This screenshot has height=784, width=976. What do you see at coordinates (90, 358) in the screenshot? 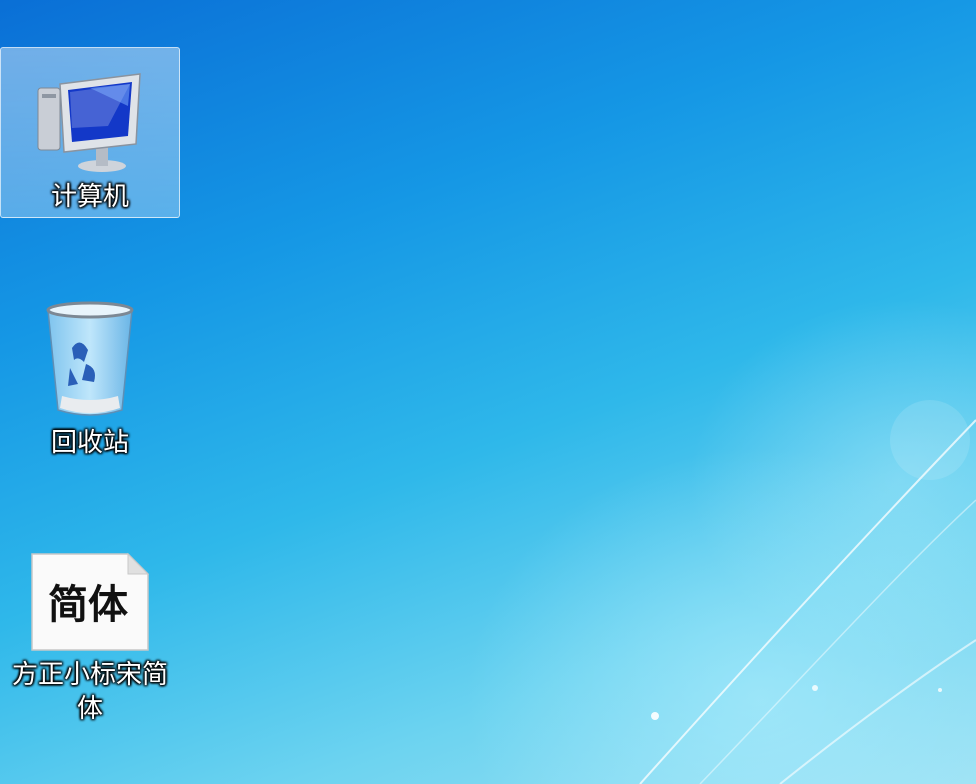
I see `recycle-bin-icon` at bounding box center [90, 358].